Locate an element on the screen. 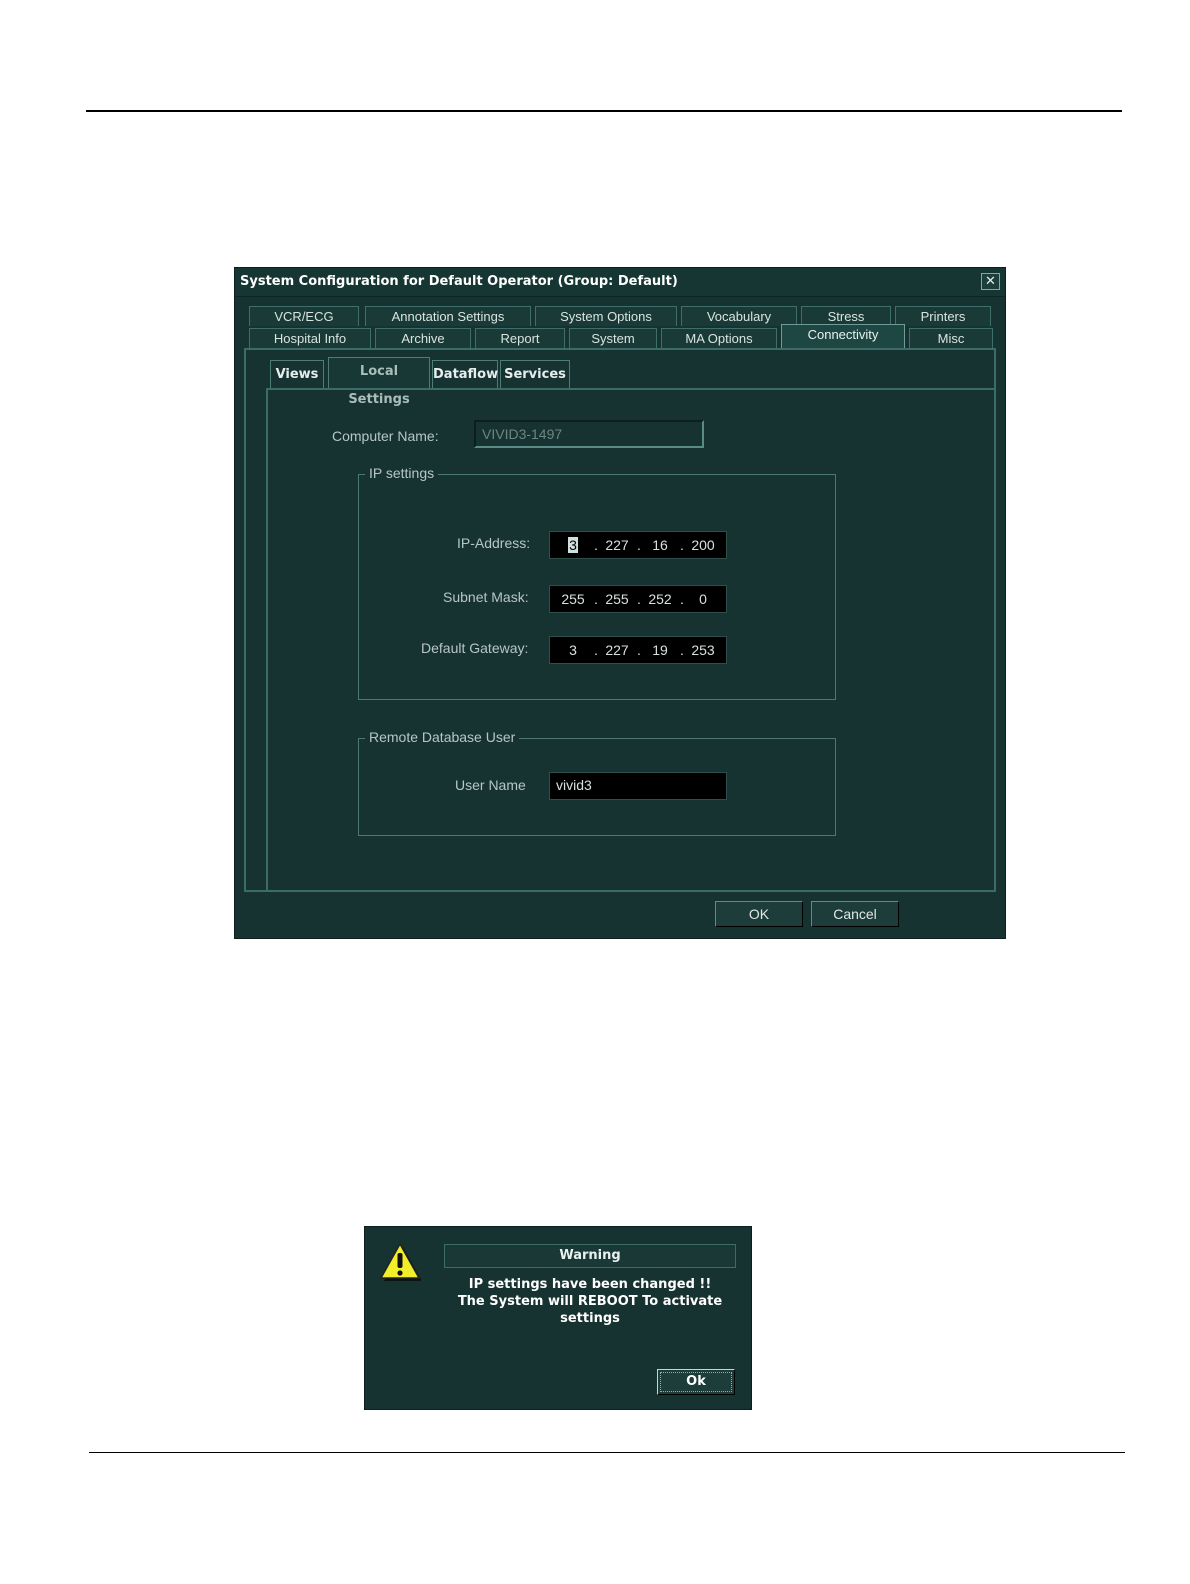  warning-message-line-1: IP settings have been changed !! is located at coordinates (590, 1284).